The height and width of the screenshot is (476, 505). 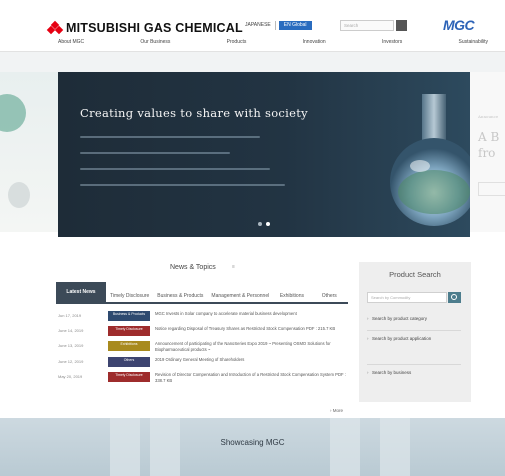 I want to click on rss-icon: ≡, so click(x=237, y=268).